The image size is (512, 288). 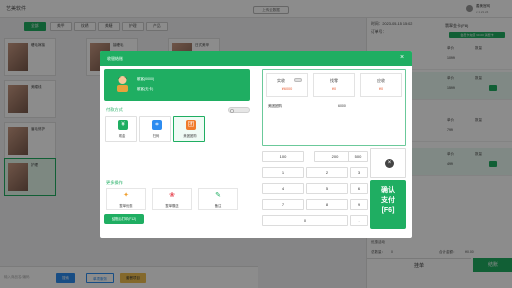 I want to click on member-code: 散客(0000), so click(x=146, y=79).